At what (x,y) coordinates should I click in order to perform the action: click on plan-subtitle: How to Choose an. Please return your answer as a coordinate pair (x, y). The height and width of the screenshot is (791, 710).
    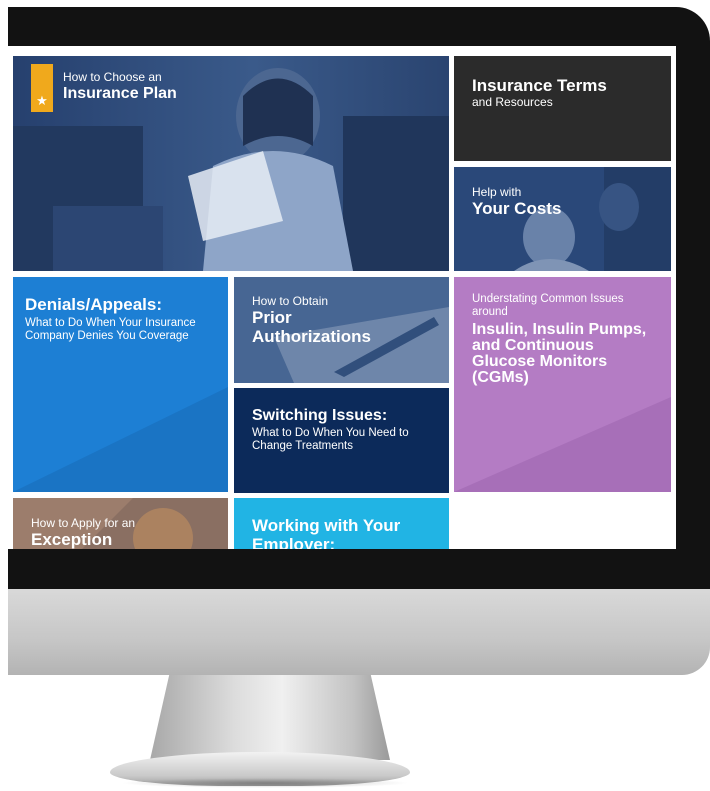
    Looking at the image, I should click on (112, 77).